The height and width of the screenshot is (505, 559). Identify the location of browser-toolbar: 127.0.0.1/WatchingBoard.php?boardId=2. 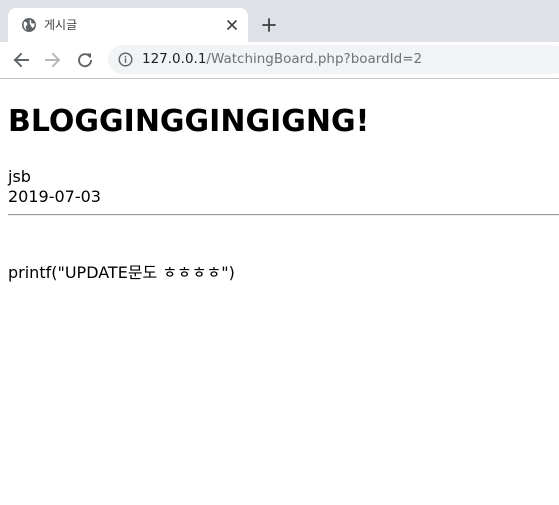
(279, 60).